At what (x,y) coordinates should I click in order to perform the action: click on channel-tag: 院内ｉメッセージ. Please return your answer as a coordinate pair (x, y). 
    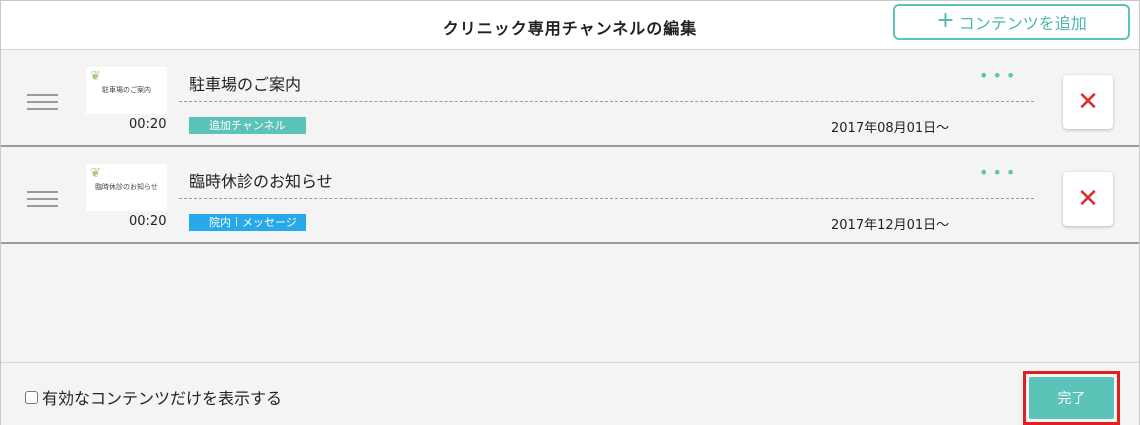
    Looking at the image, I should click on (247, 222).